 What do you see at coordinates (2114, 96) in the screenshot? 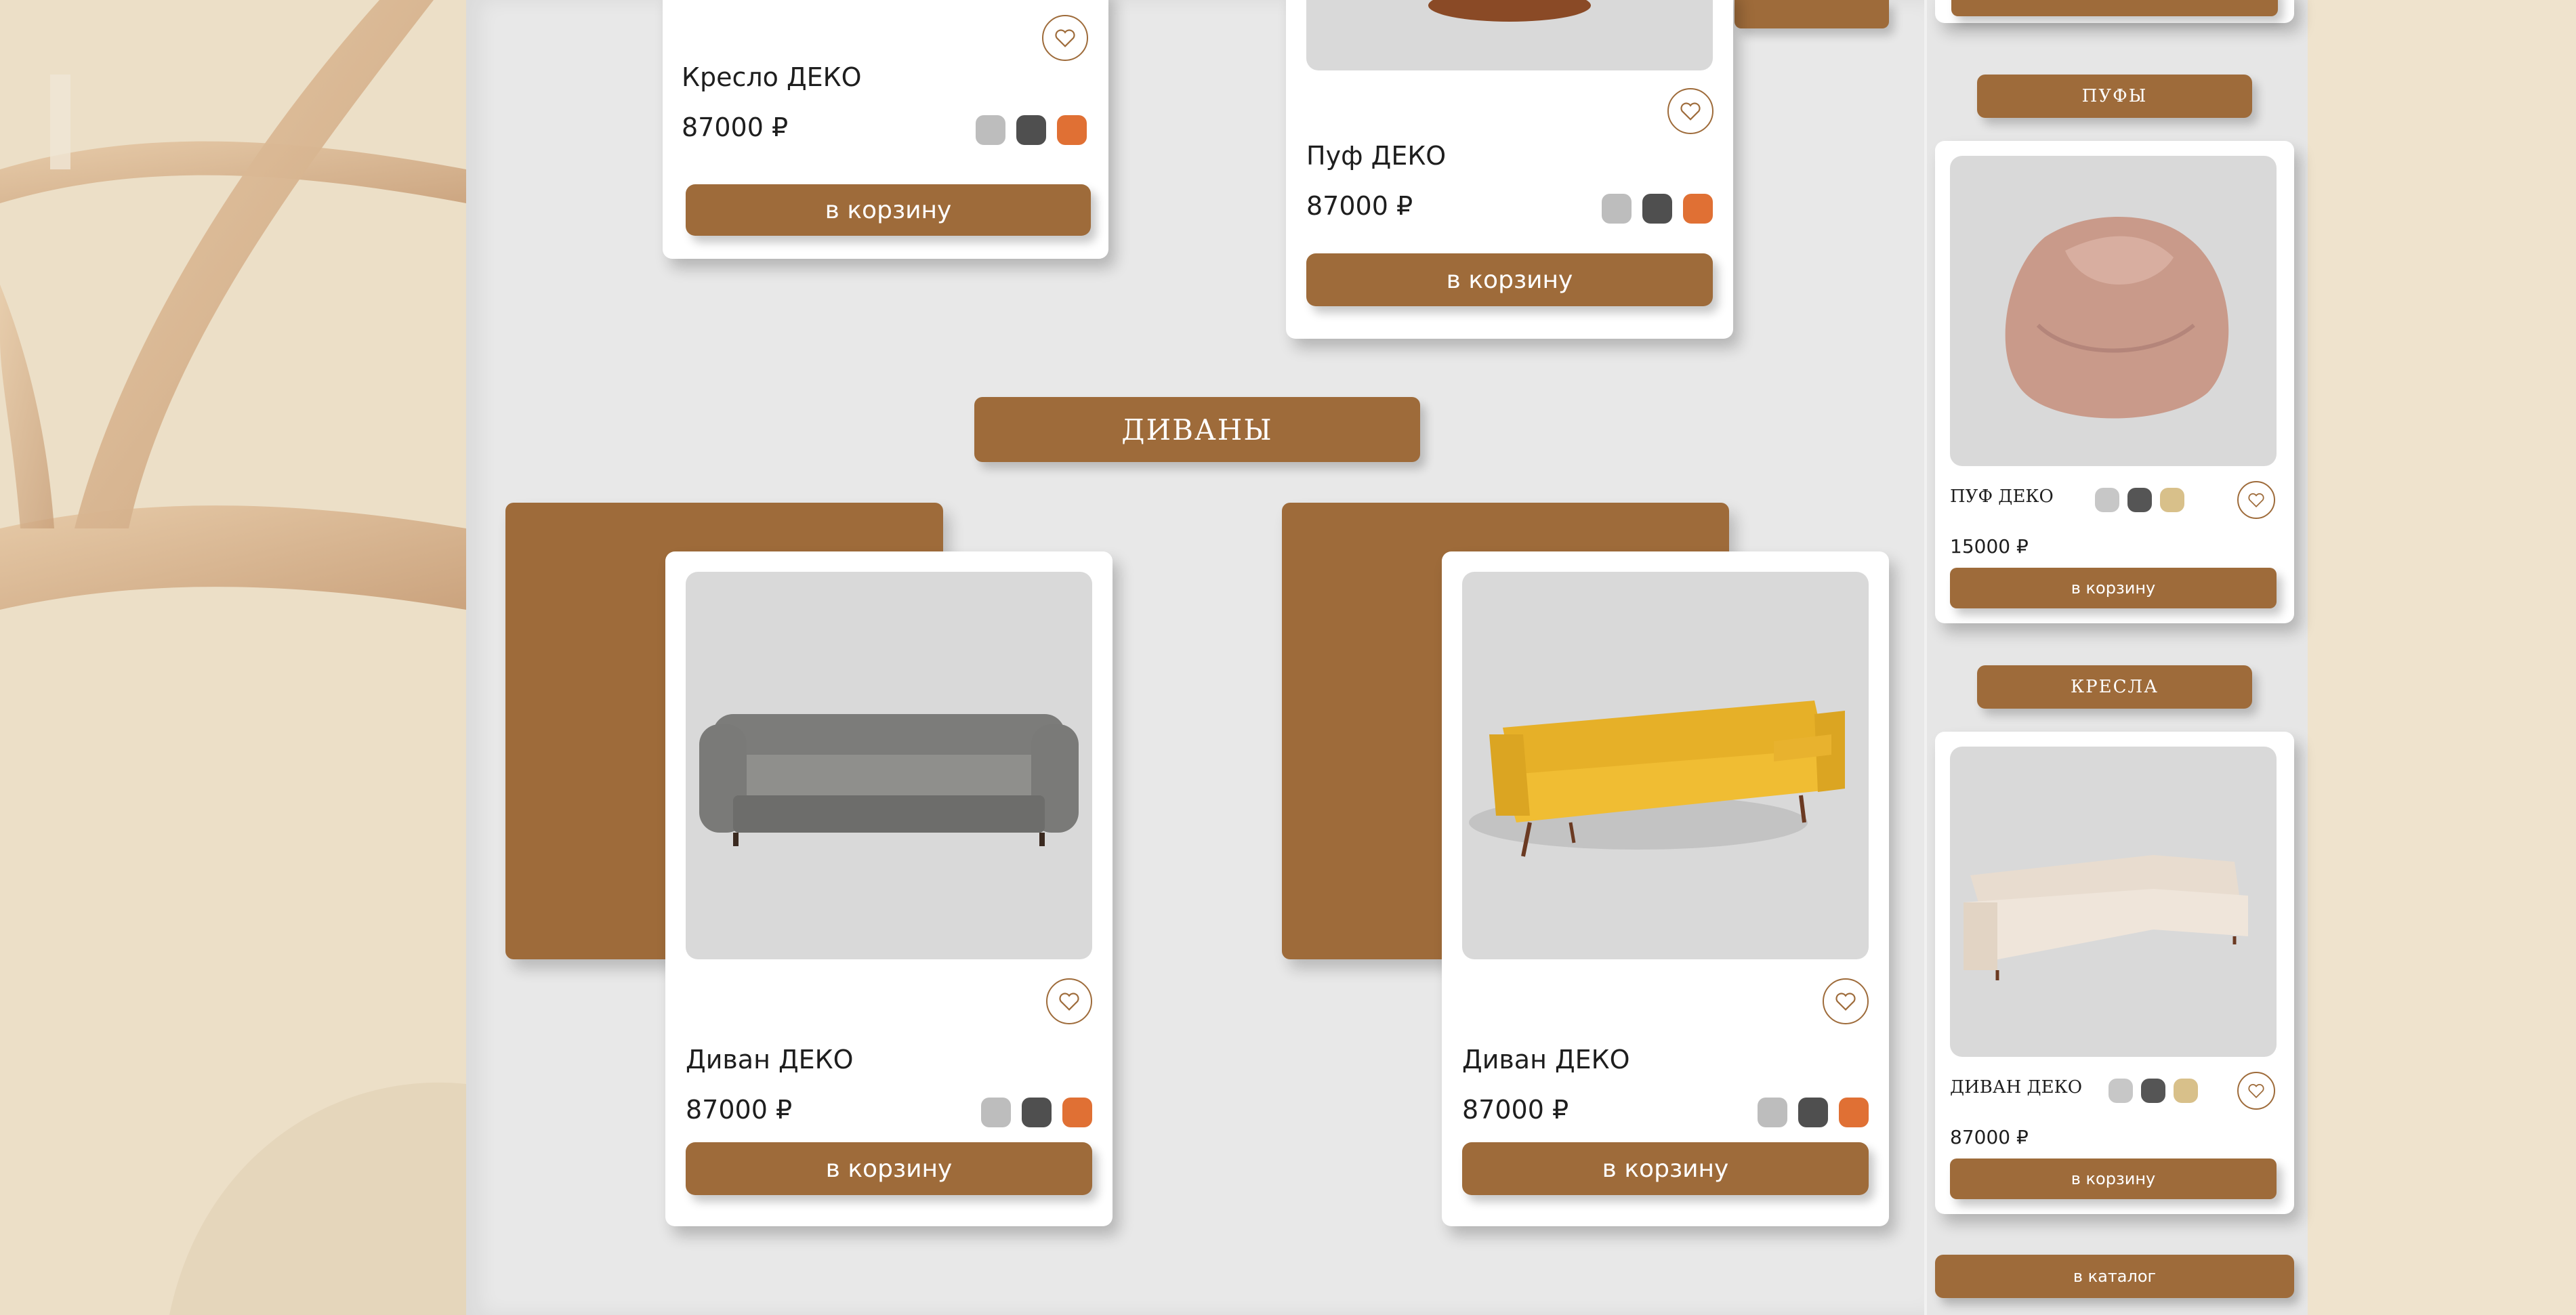
I see `sidebar-category-poufs: ПУФЫ` at bounding box center [2114, 96].